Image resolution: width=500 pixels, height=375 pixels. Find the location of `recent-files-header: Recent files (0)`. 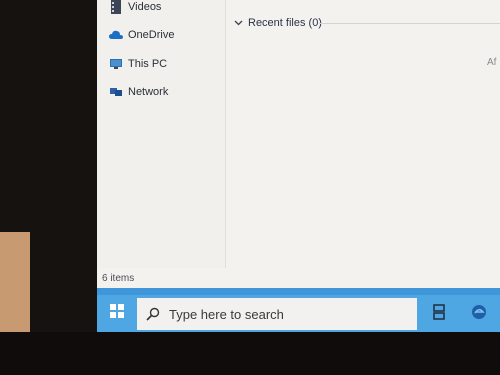

recent-files-header: Recent files (0) is located at coordinates (277, 23).